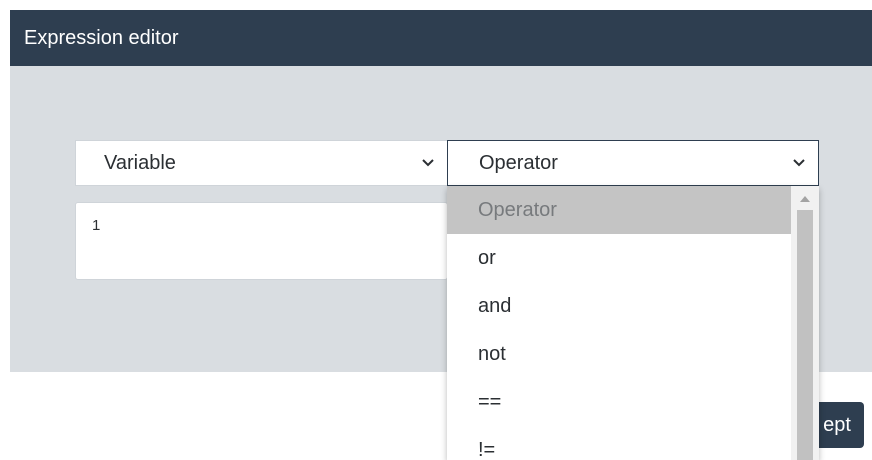  I want to click on dropdown-scrollbar, so click(805, 323).